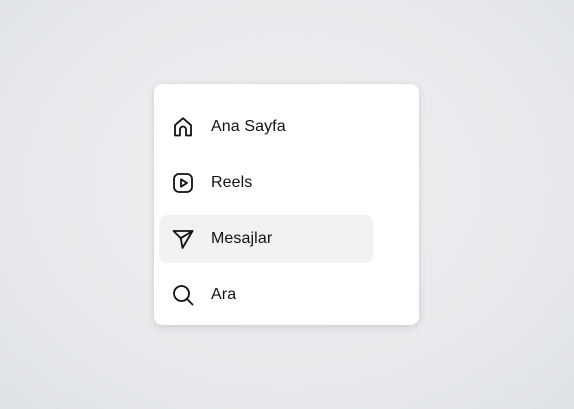 This screenshot has height=409, width=574. What do you see at coordinates (183, 239) in the screenshot?
I see `send-icon` at bounding box center [183, 239].